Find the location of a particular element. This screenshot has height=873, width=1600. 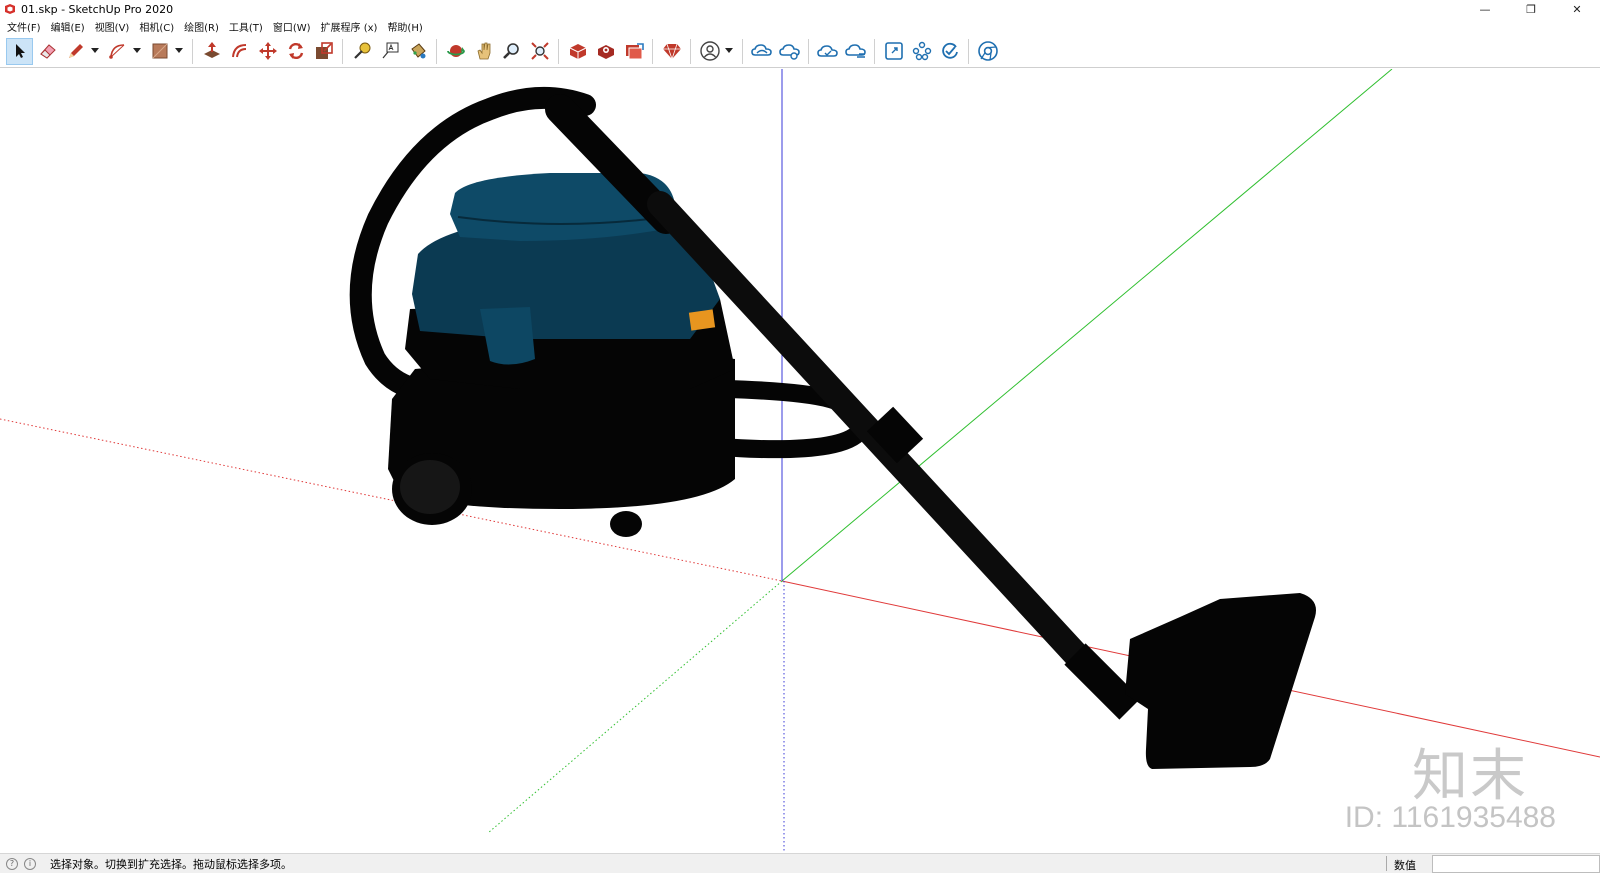

share-icon is located at coordinates (789, 52).